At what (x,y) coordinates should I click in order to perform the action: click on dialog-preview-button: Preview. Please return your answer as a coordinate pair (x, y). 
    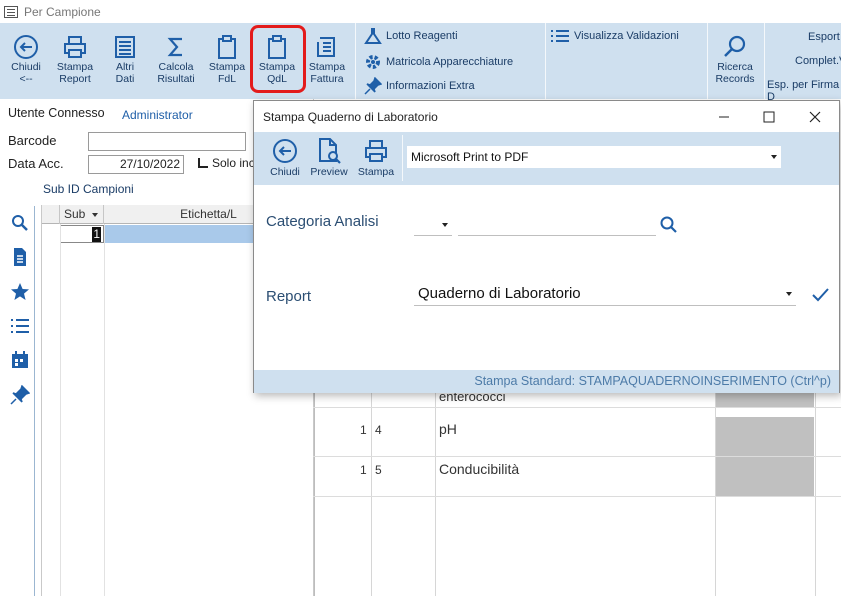
    Looking at the image, I should click on (329, 157).